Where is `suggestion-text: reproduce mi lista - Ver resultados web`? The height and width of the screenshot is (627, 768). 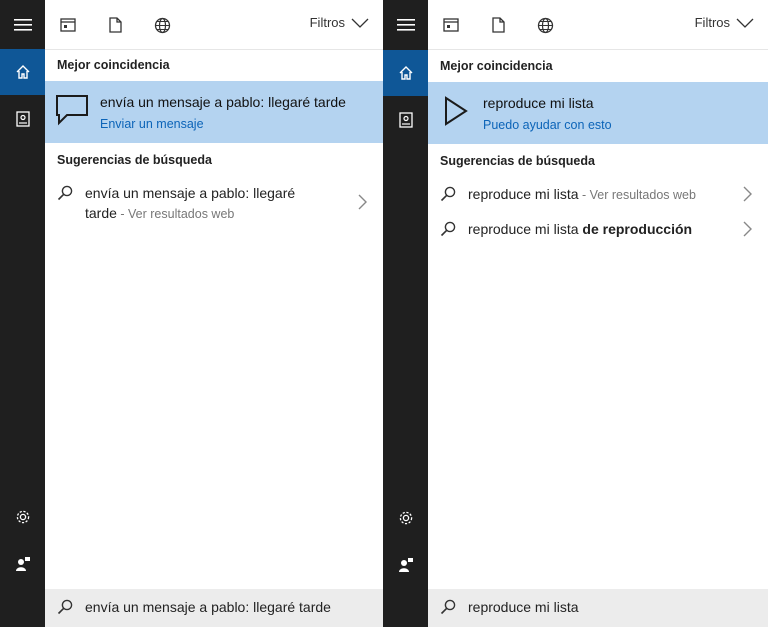 suggestion-text: reproduce mi lista - Ver resultados web is located at coordinates (582, 194).